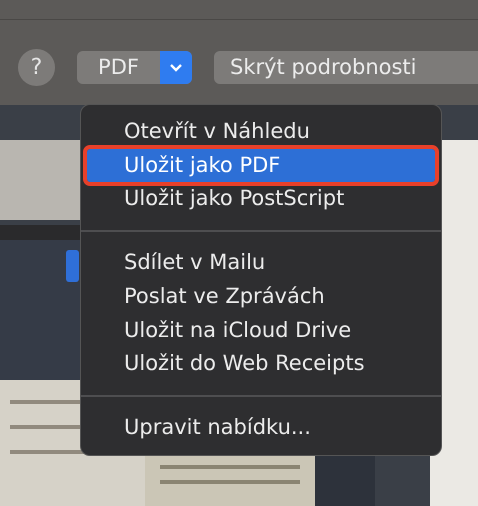 The height and width of the screenshot is (506, 478). I want to click on format-button: PDF, so click(134, 67).